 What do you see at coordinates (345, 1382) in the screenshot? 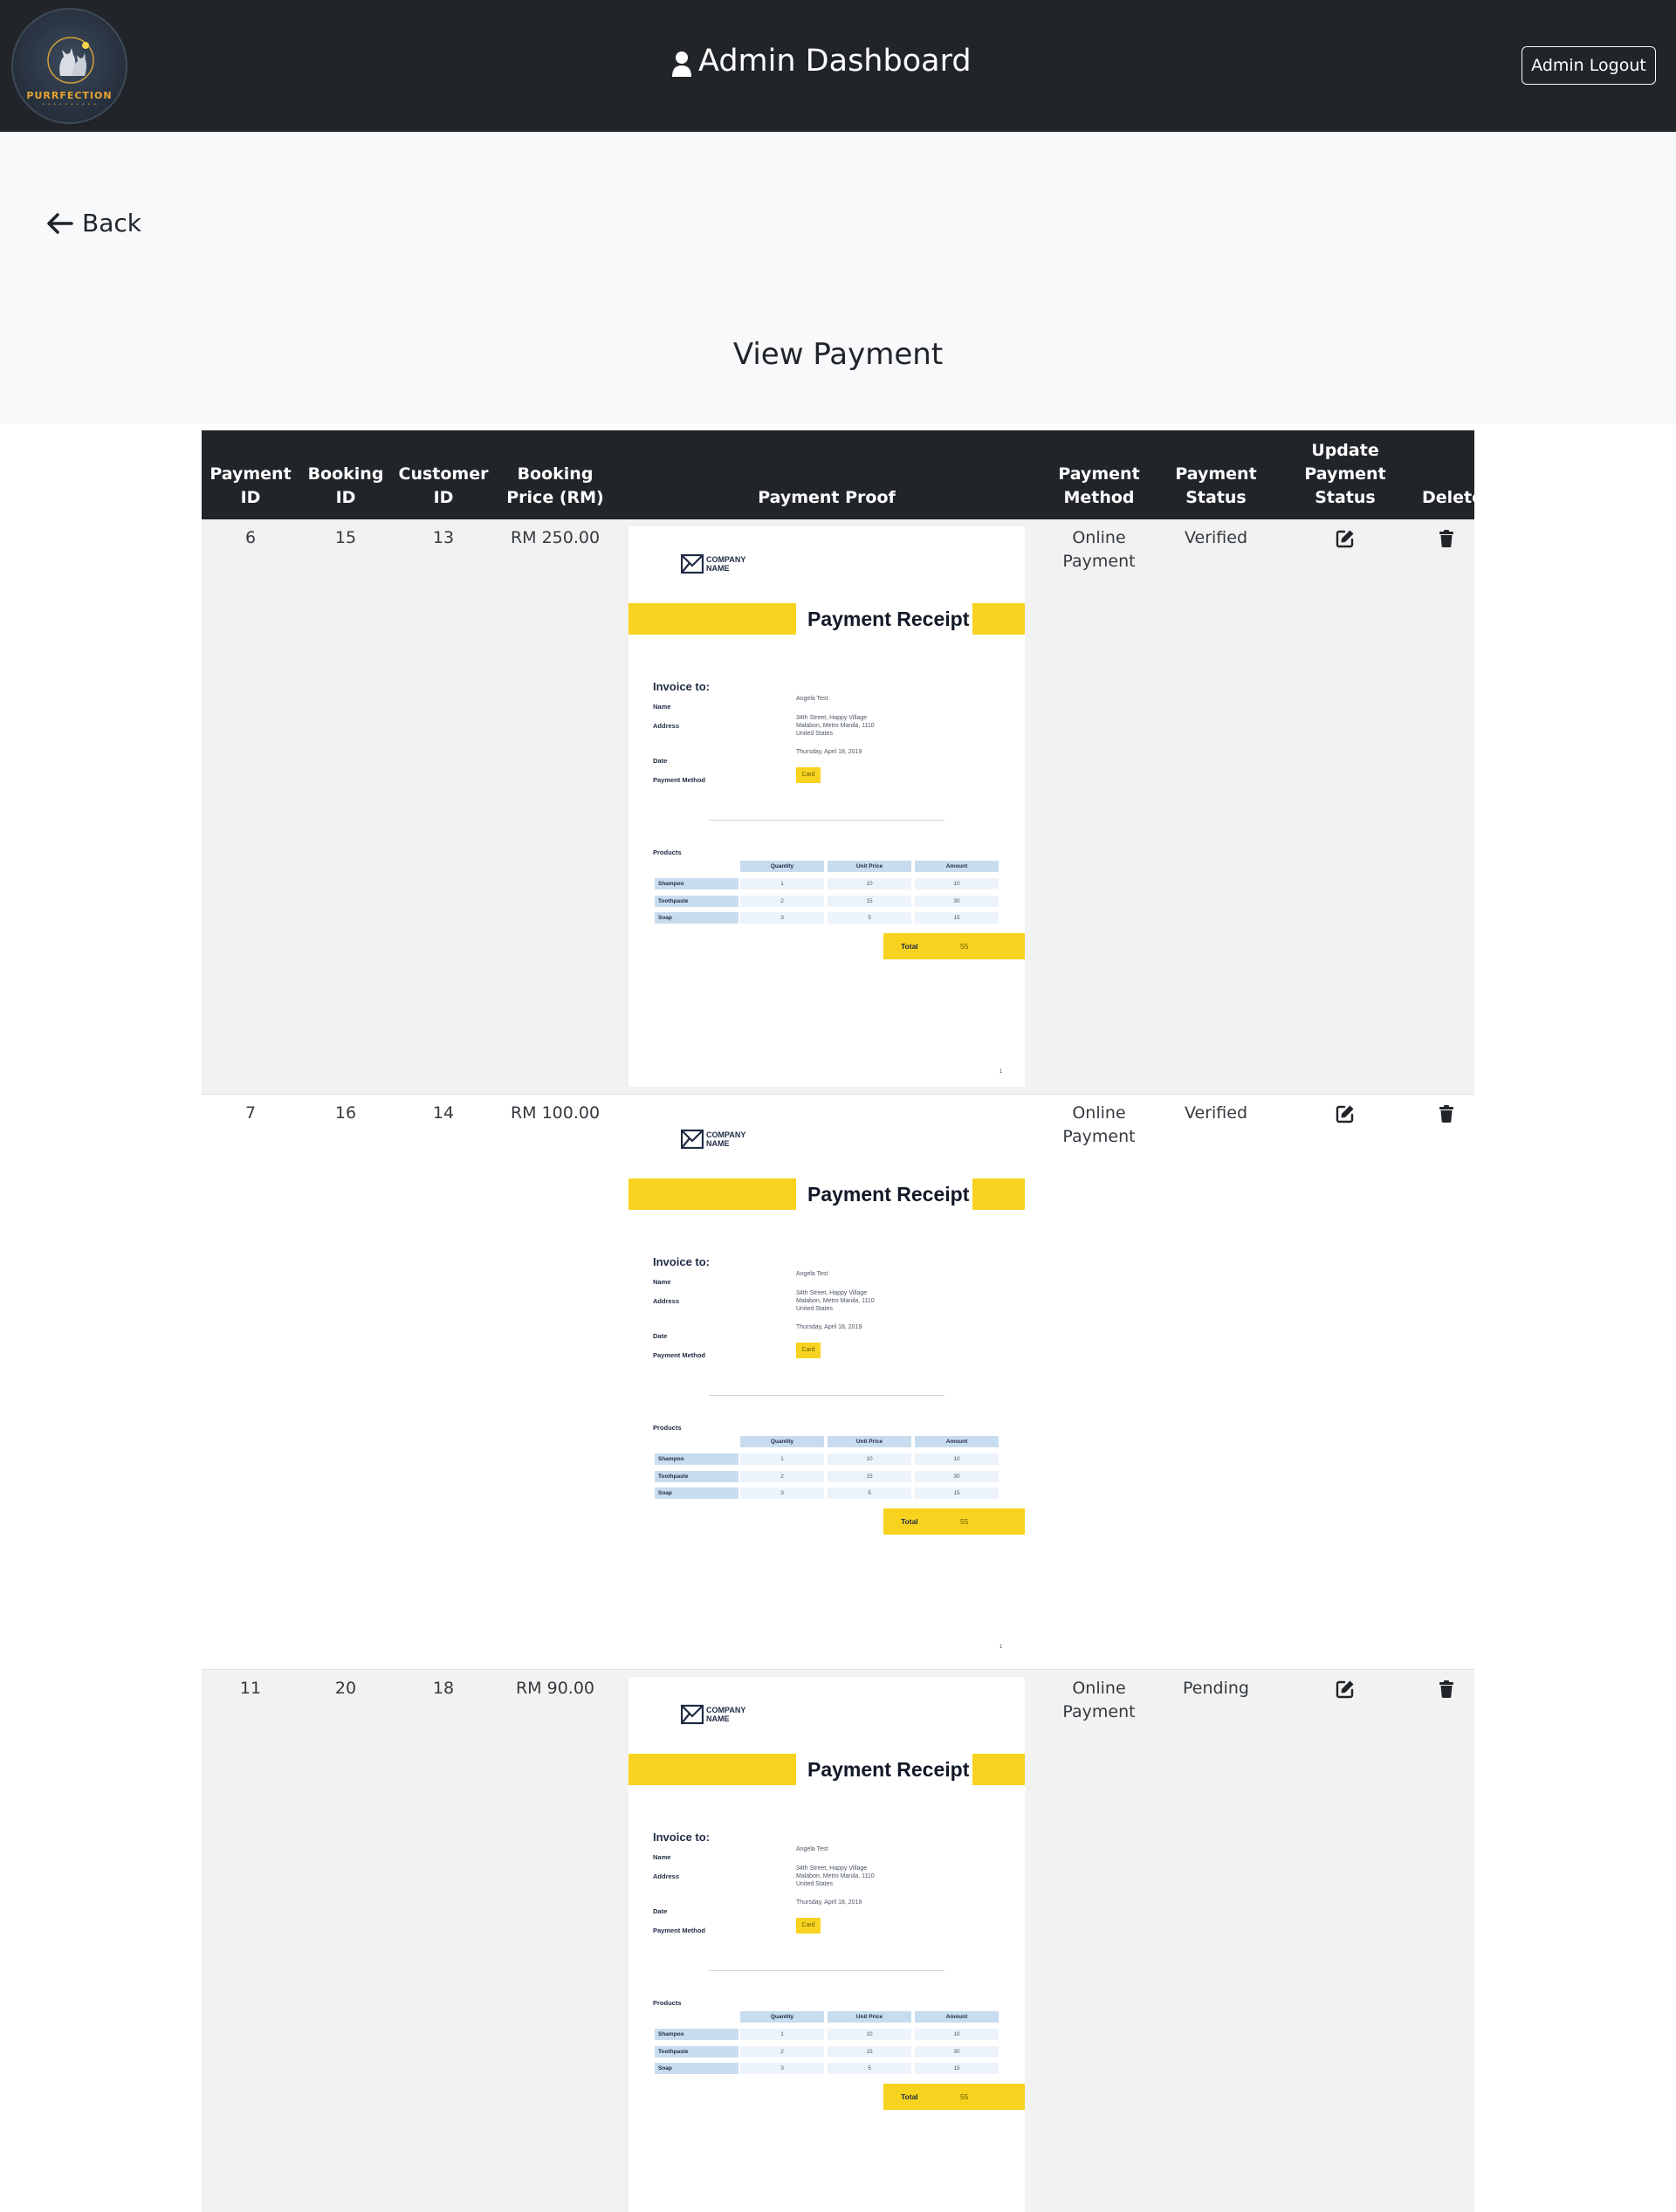
I see `booking-id-cell: 16` at bounding box center [345, 1382].